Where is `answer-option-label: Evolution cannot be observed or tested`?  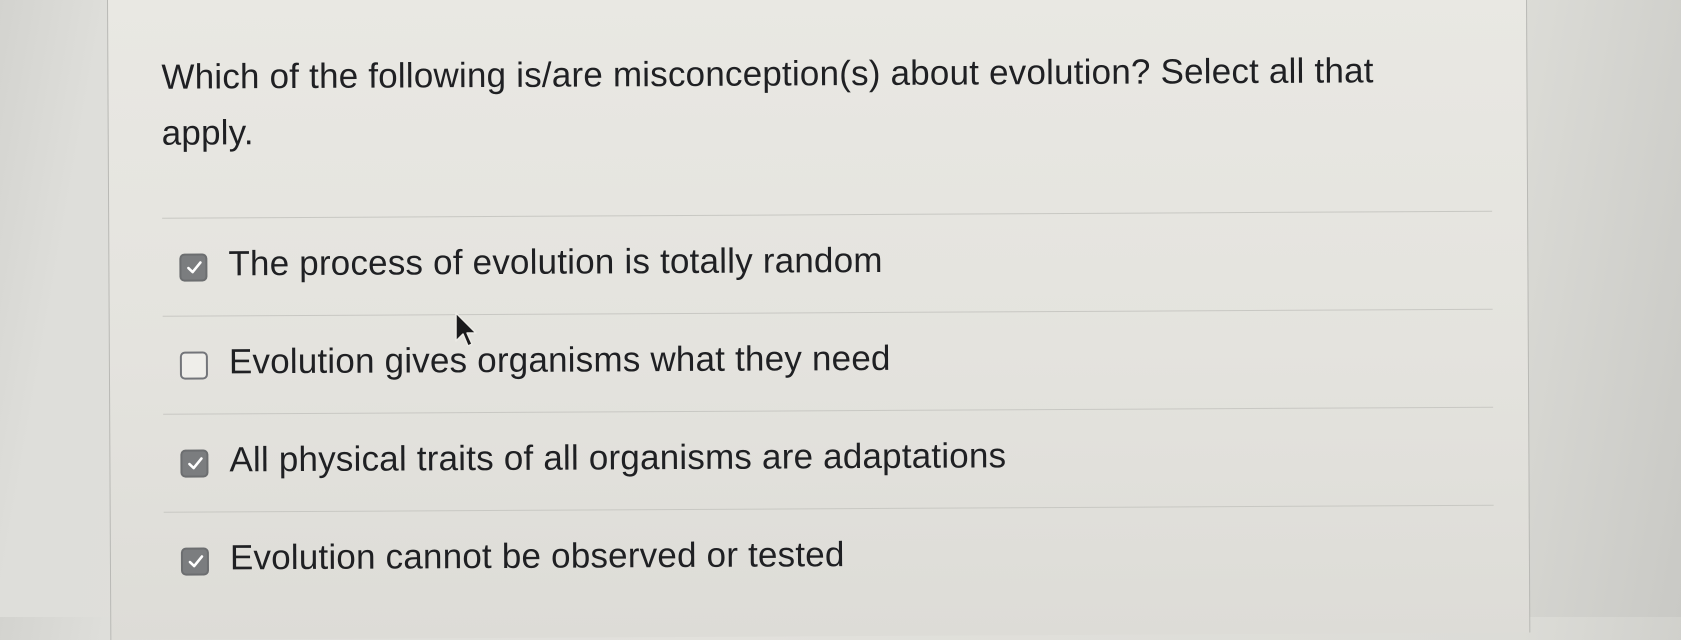 answer-option-label: Evolution cannot be observed or tested is located at coordinates (537, 556).